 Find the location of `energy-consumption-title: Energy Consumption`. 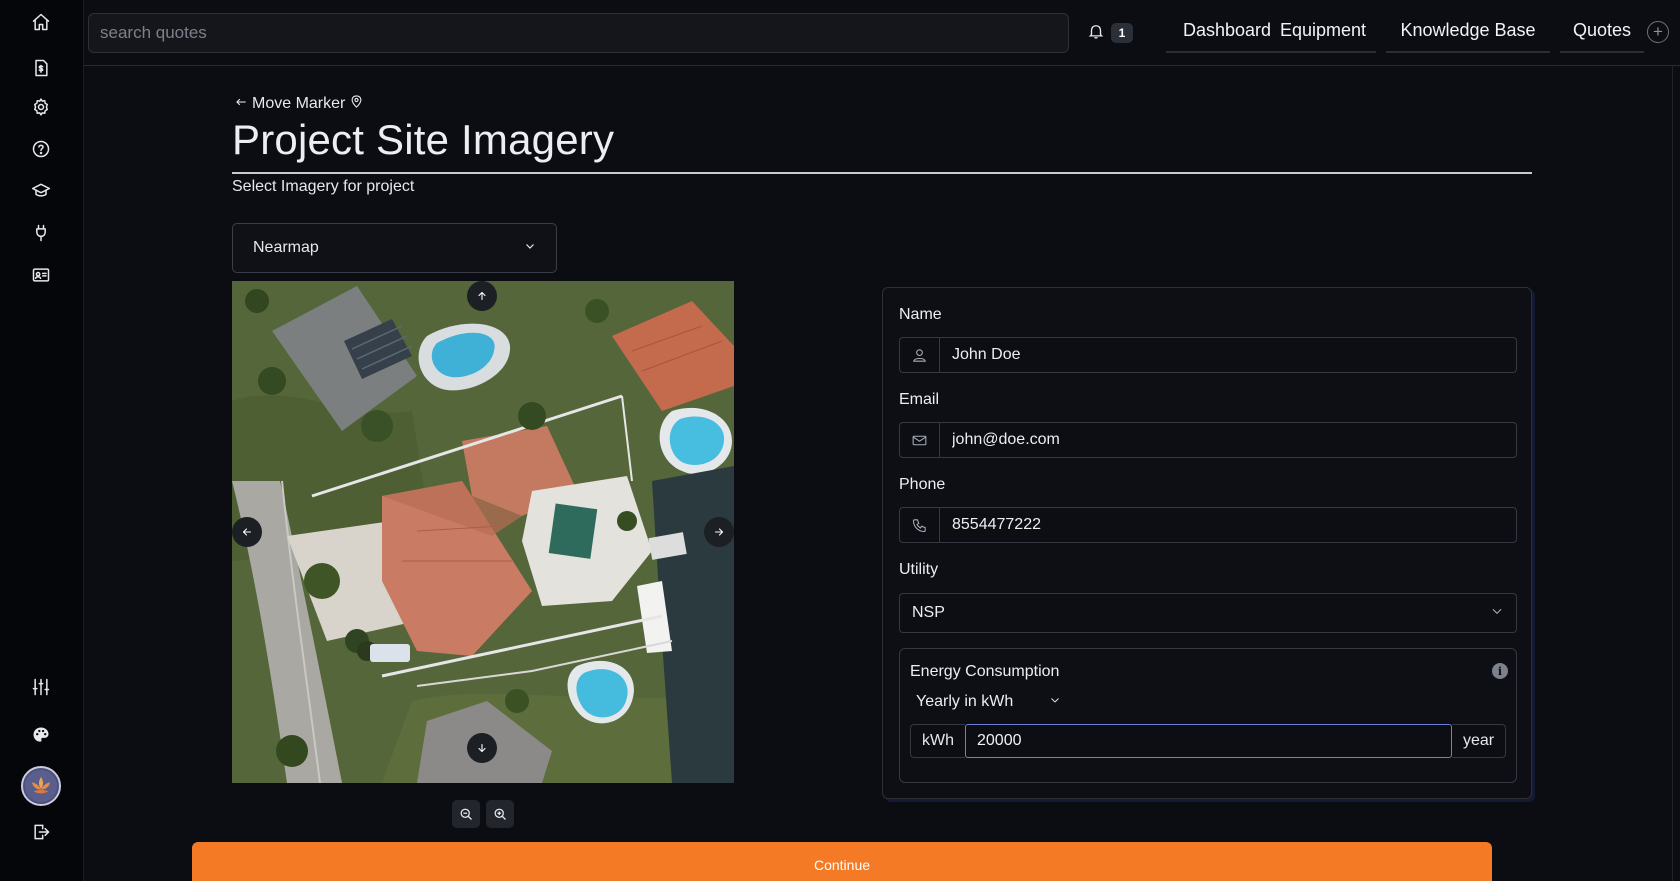

energy-consumption-title: Energy Consumption is located at coordinates (985, 671).